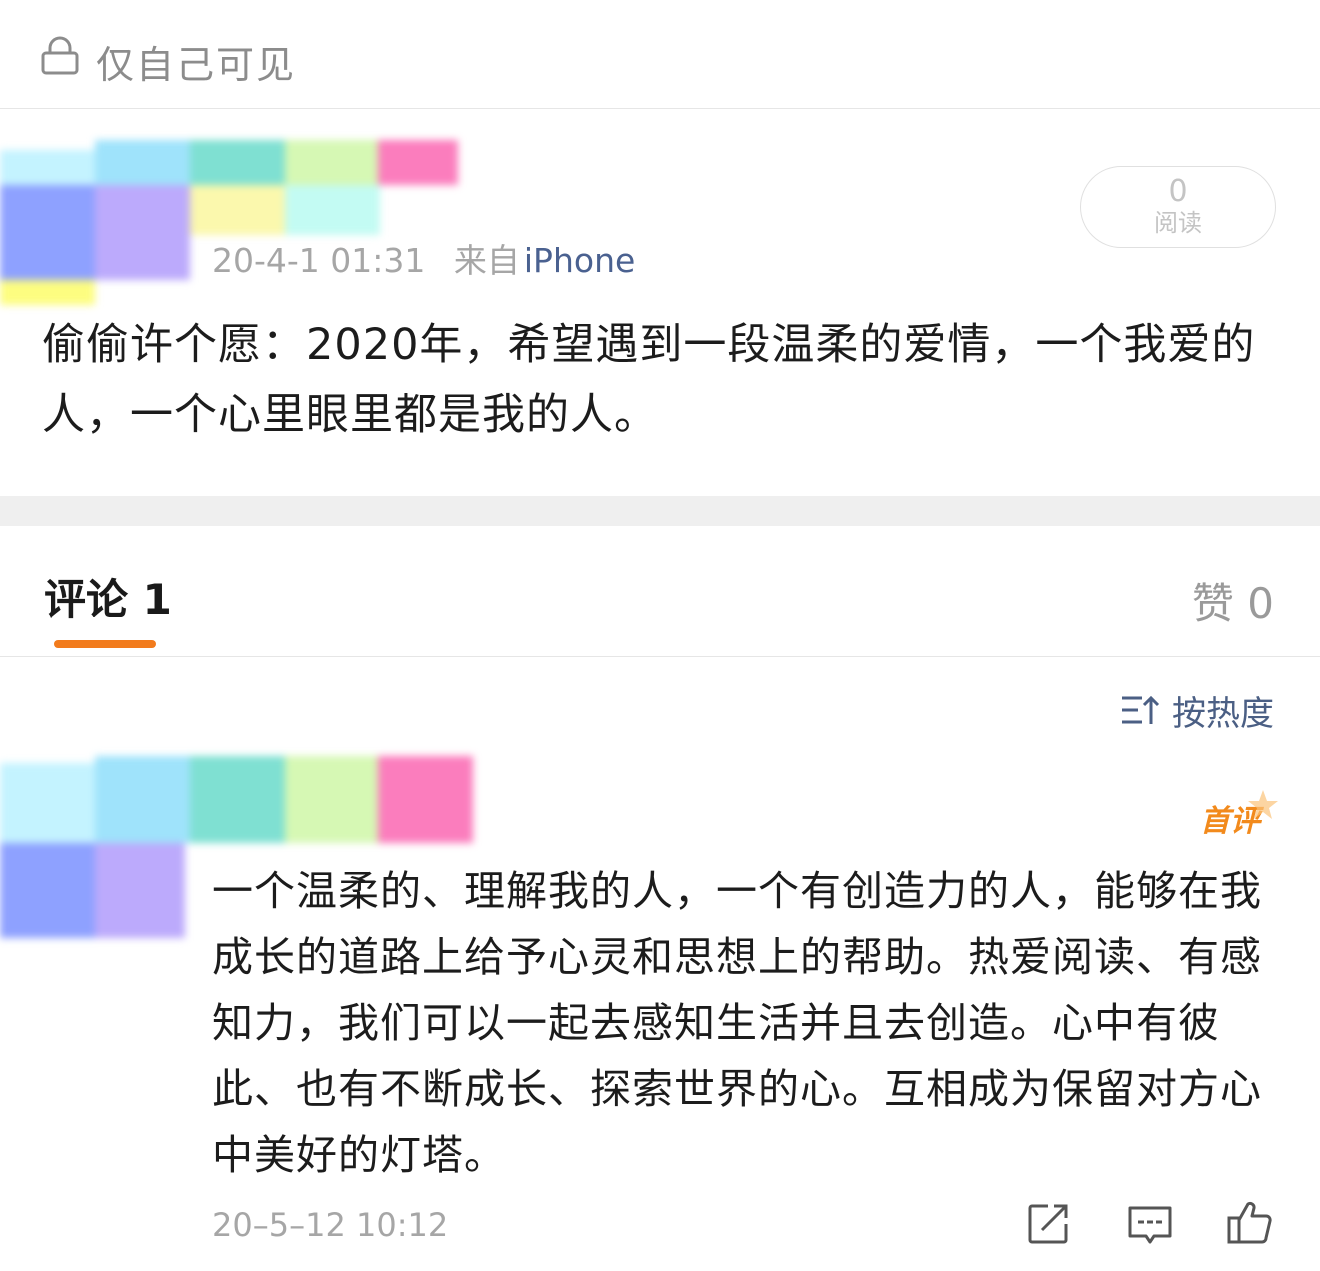 This screenshot has height=1271, width=1320. I want to click on post-meta: 20-4-1 01:31 来自 iPhone, so click(423, 258).